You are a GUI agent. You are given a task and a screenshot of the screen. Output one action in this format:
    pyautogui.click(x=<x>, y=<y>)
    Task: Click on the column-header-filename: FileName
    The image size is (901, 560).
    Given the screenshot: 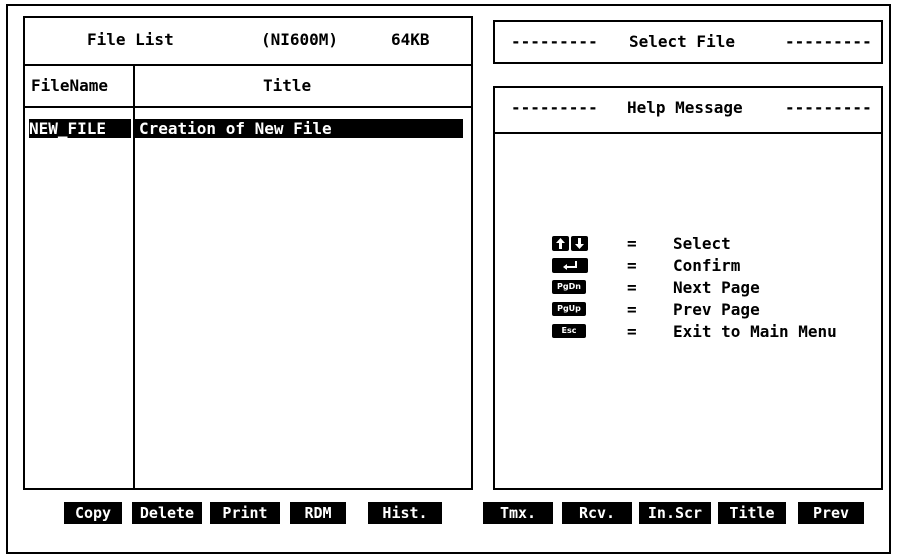 What is the action you would take?
    pyautogui.click(x=70, y=85)
    